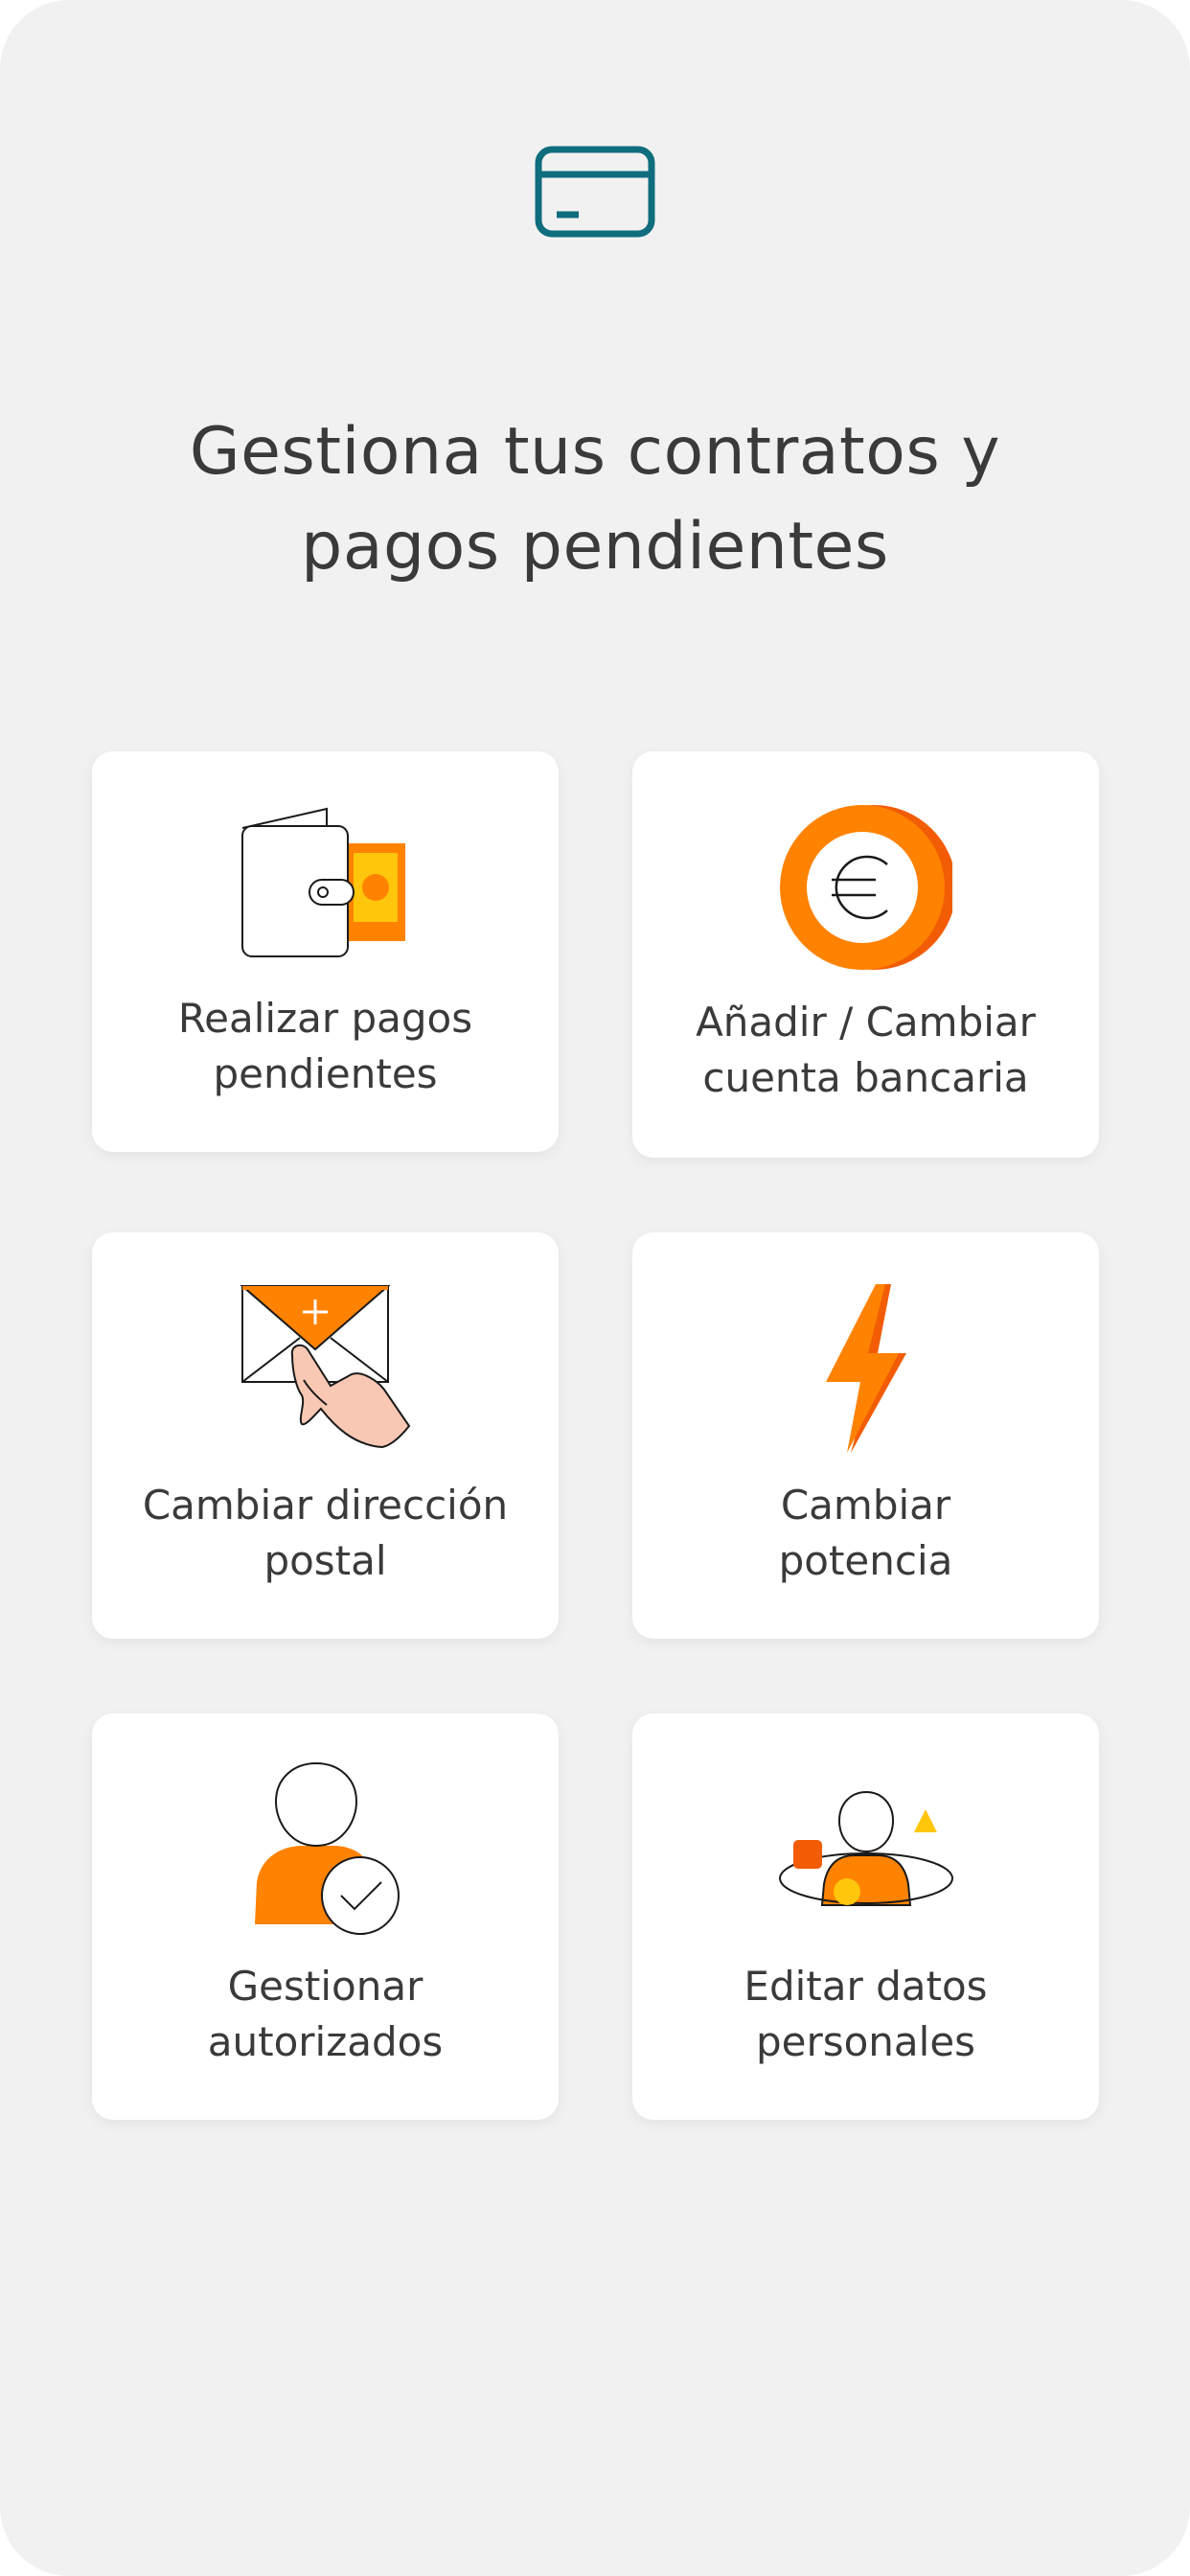 The image size is (1190, 2576). I want to click on card-label: Gestionar autorizados, so click(326, 2014).